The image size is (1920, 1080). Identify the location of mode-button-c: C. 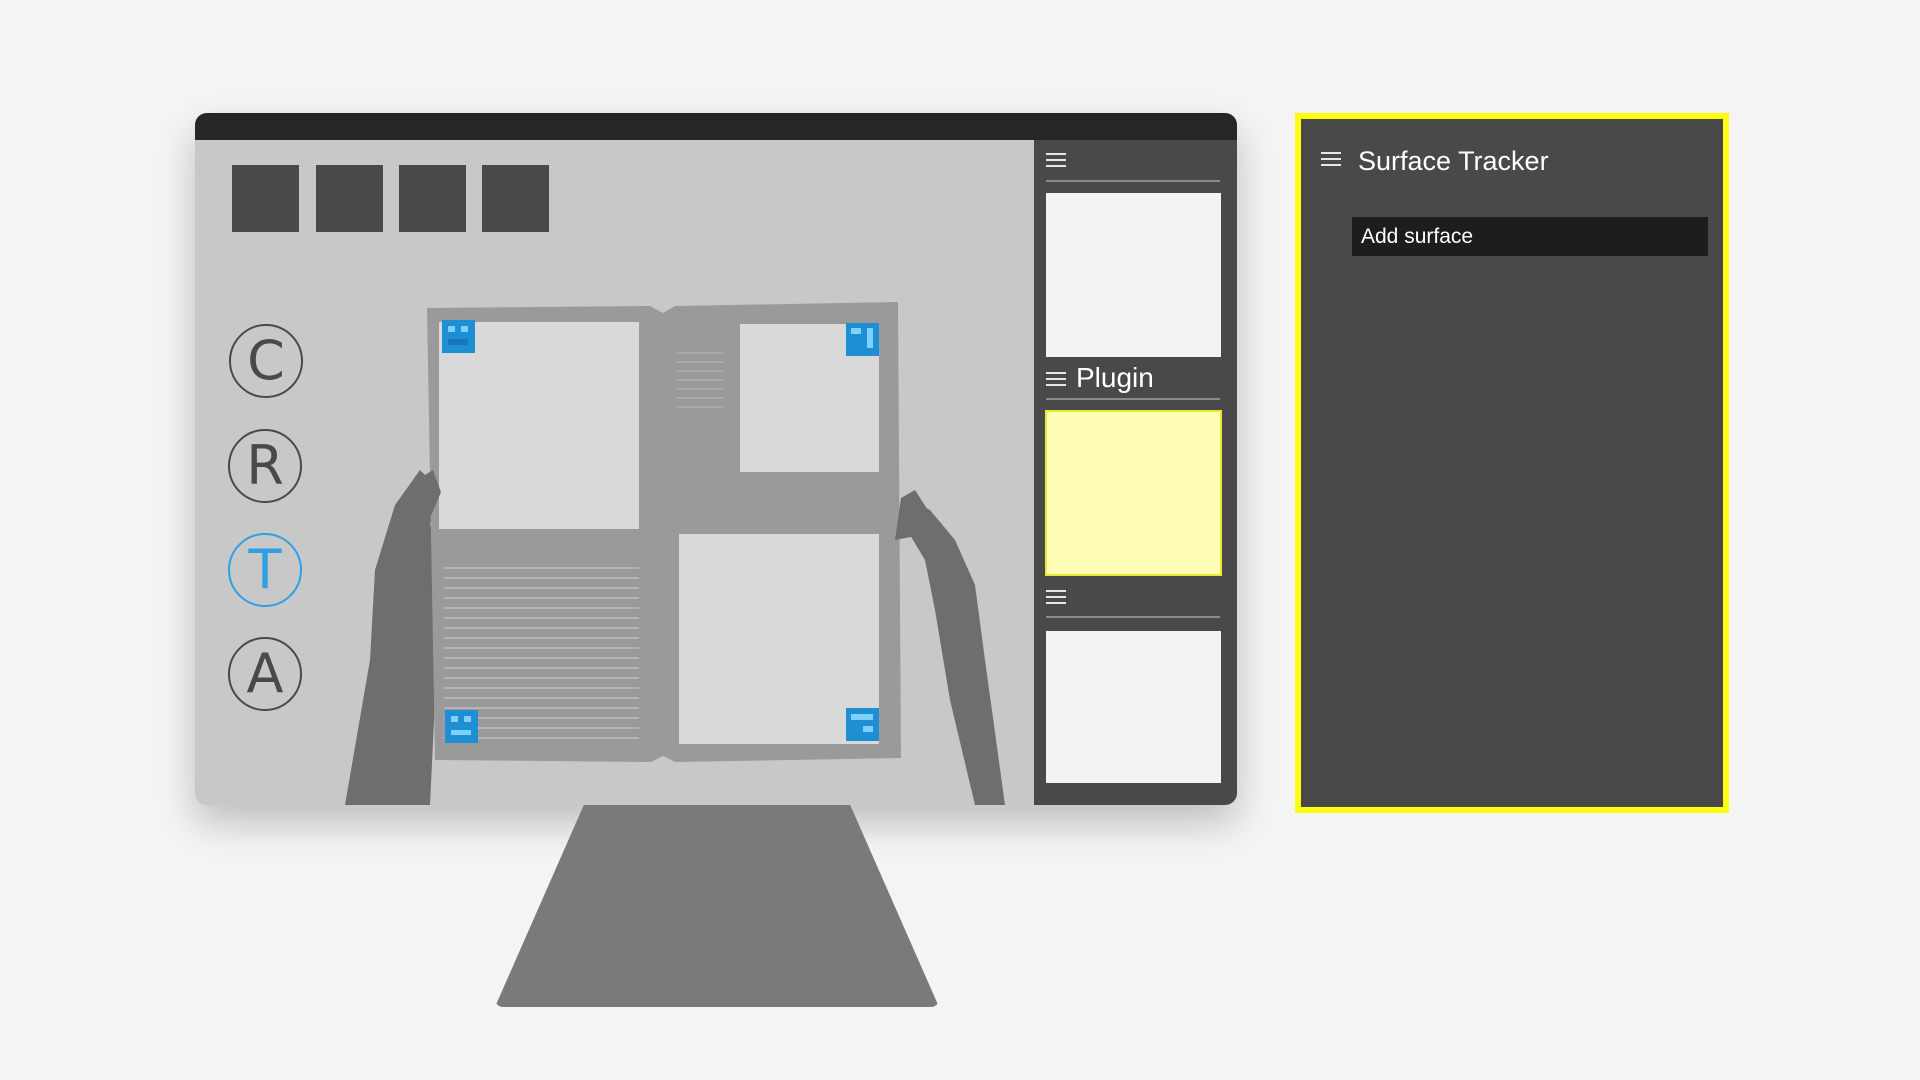
(266, 361).